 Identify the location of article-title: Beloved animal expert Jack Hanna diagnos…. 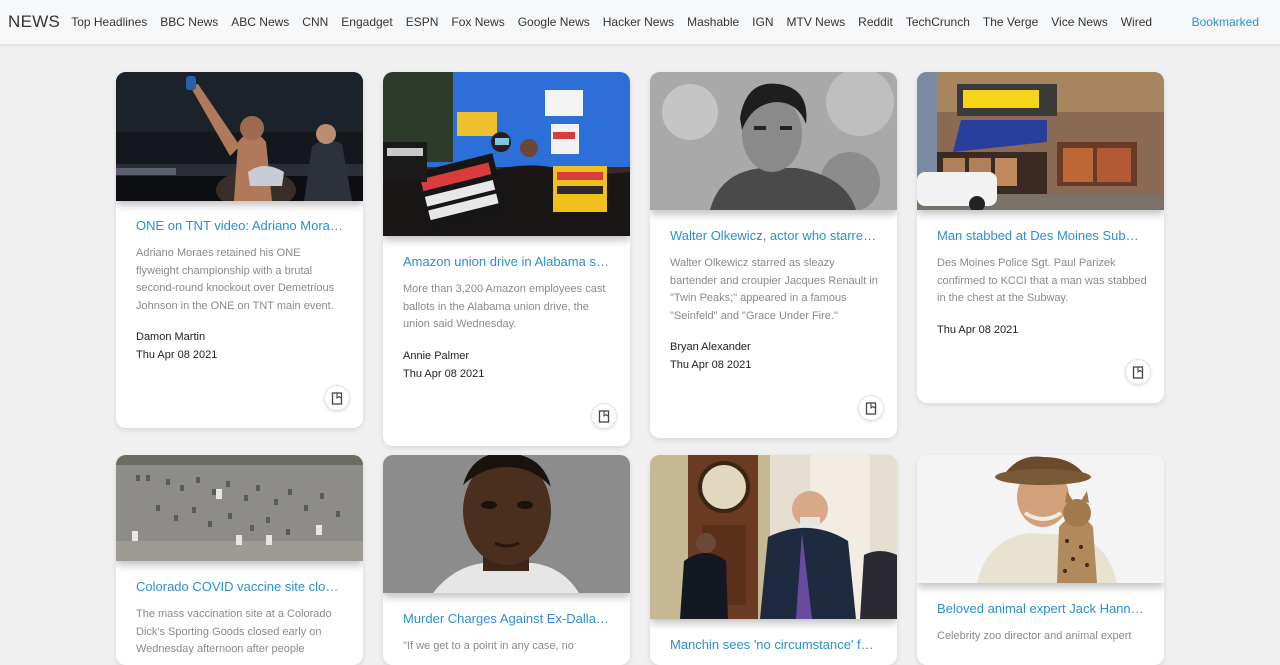
(1041, 608).